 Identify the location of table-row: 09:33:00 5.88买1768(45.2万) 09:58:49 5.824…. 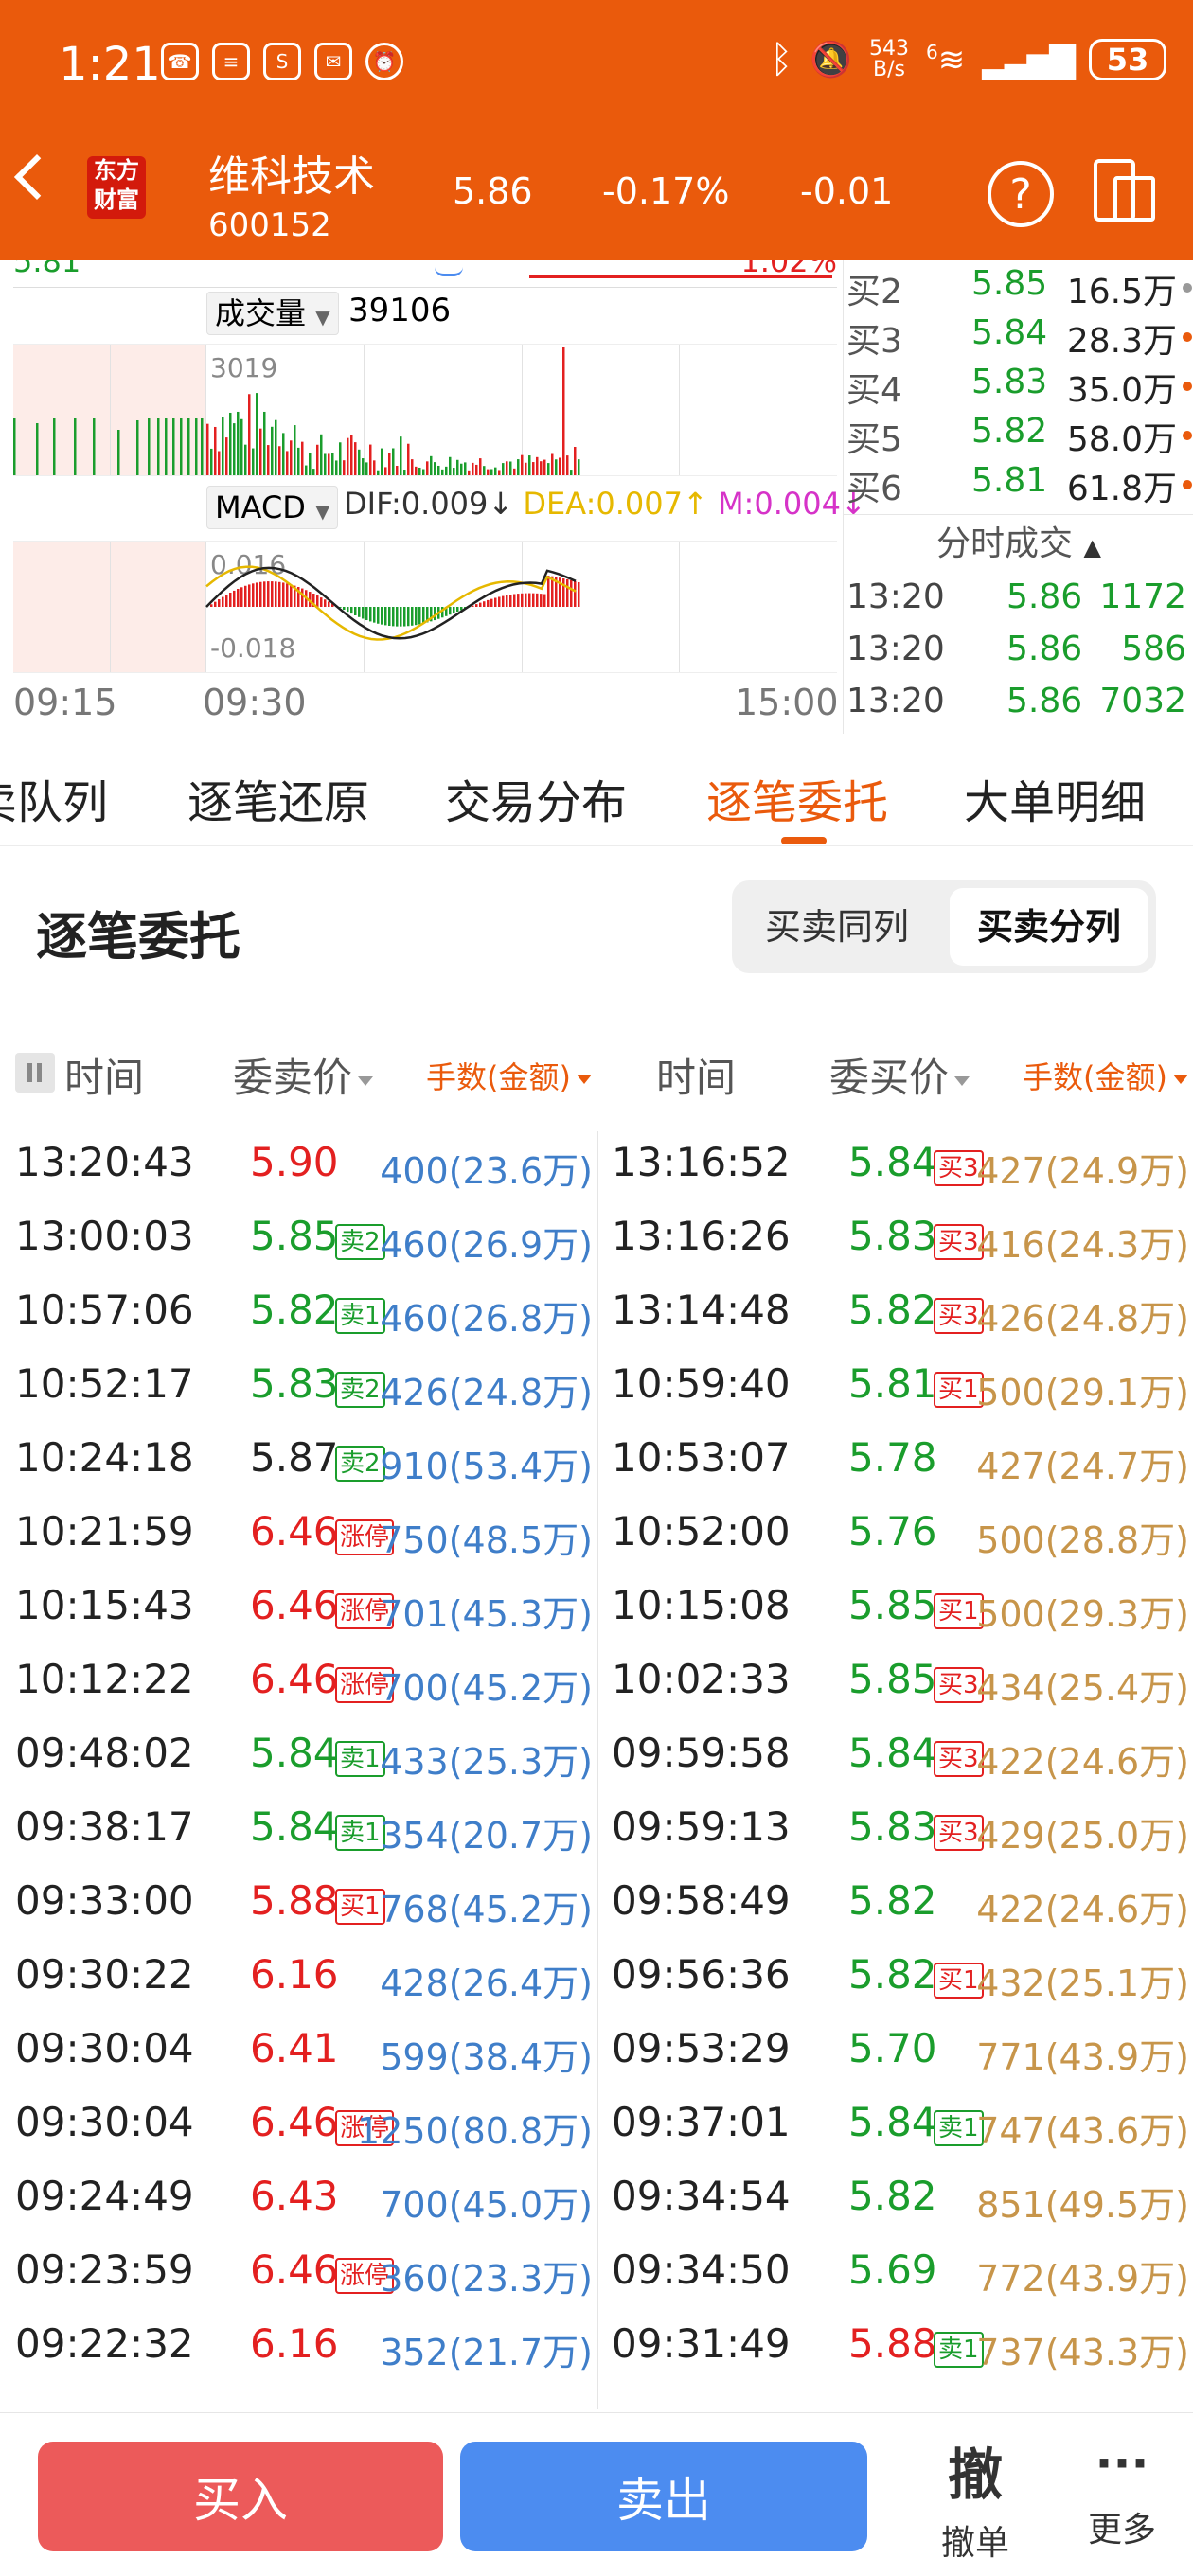
(596, 1907).